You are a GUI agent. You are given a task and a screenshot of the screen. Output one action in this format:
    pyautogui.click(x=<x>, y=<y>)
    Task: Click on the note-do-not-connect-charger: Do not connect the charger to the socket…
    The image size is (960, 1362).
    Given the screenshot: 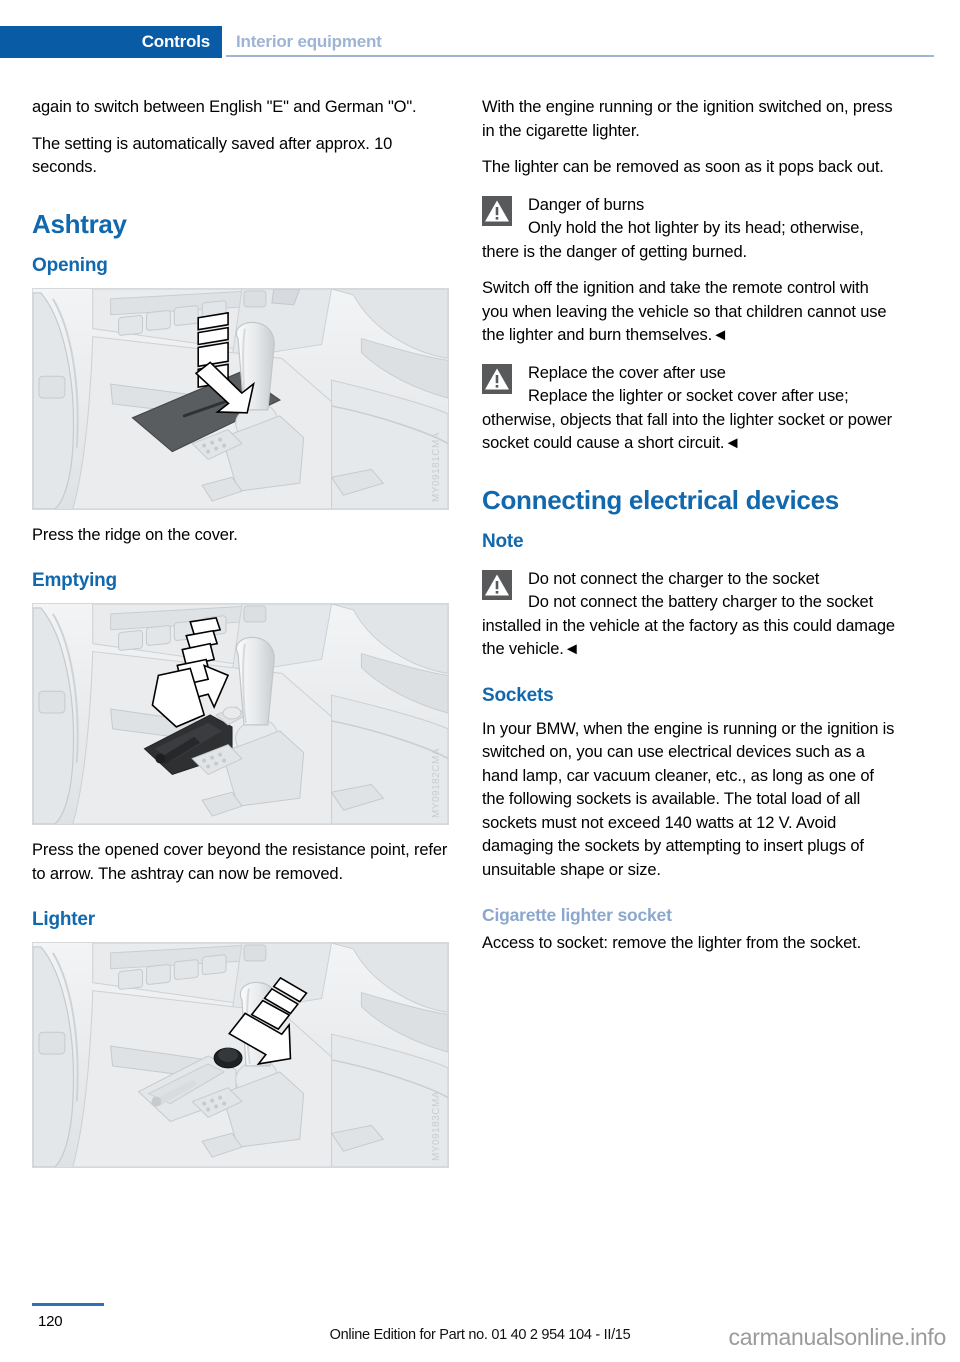 What is the action you would take?
    pyautogui.click(x=690, y=615)
    